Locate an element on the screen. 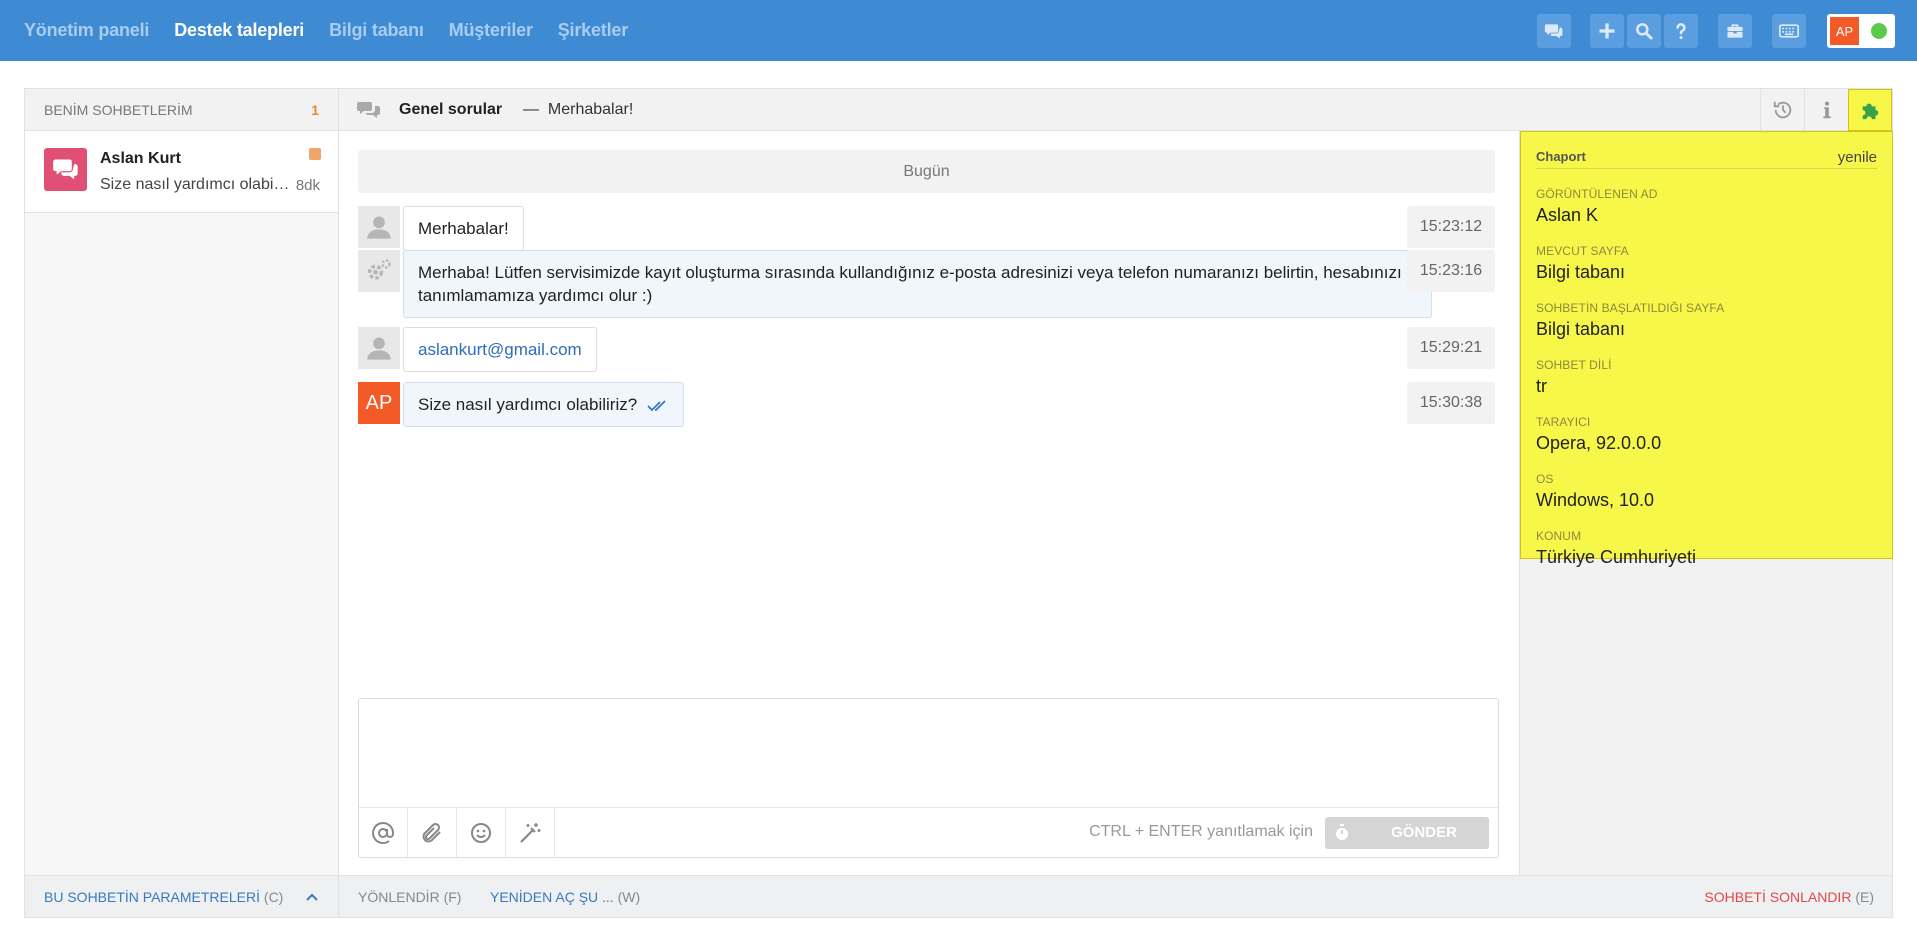 The height and width of the screenshot is (940, 1917). info-field-label: KONUM is located at coordinates (1559, 536).